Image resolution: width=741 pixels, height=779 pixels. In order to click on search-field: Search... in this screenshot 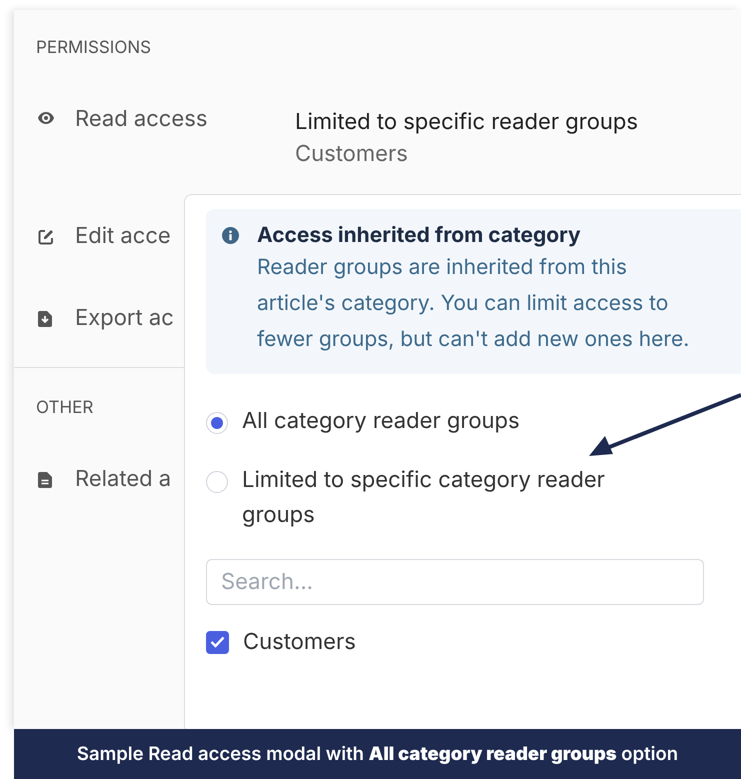, I will do `click(455, 582)`.